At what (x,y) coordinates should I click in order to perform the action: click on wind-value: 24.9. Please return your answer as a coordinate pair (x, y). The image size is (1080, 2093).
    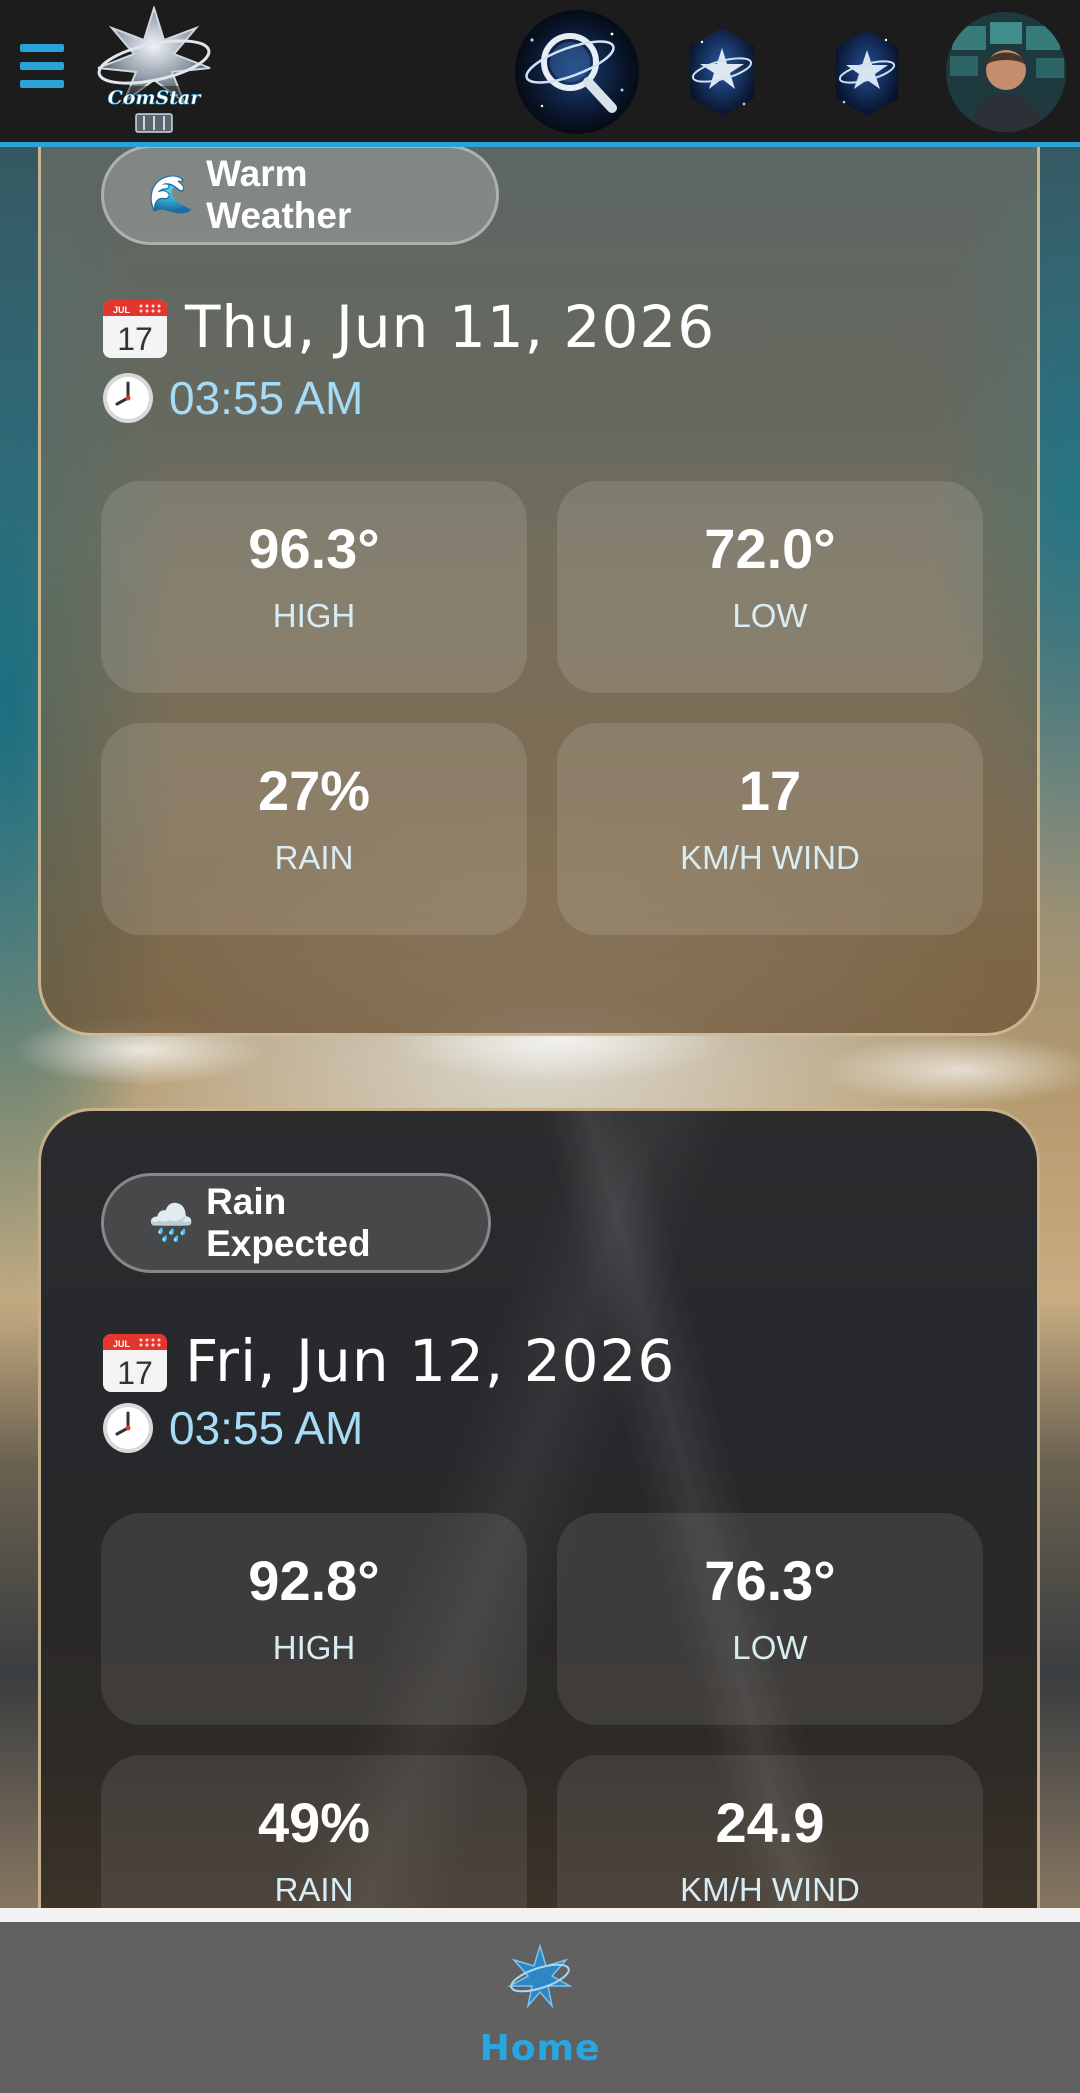
    Looking at the image, I should click on (770, 1822).